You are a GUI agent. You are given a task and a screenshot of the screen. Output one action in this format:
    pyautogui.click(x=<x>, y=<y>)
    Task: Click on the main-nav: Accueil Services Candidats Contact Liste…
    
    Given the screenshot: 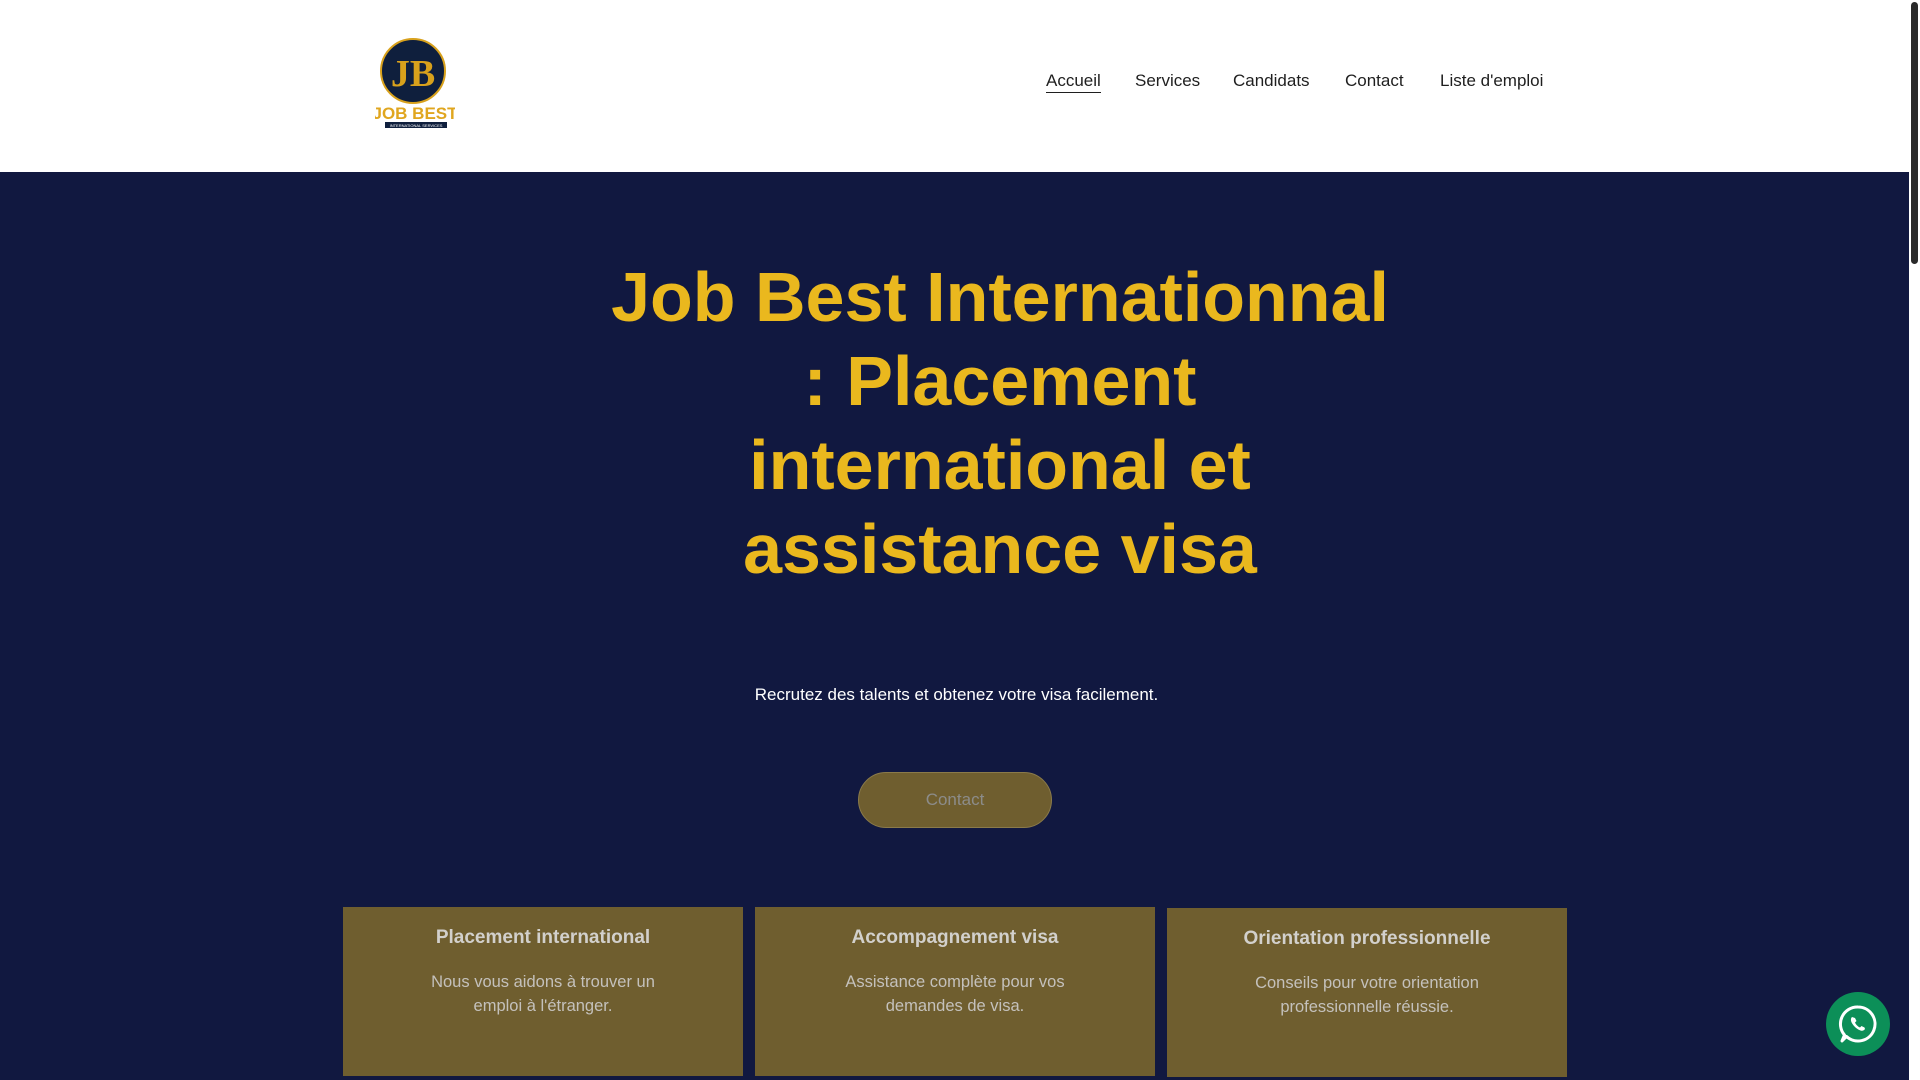 What is the action you would take?
    pyautogui.click(x=1477, y=86)
    